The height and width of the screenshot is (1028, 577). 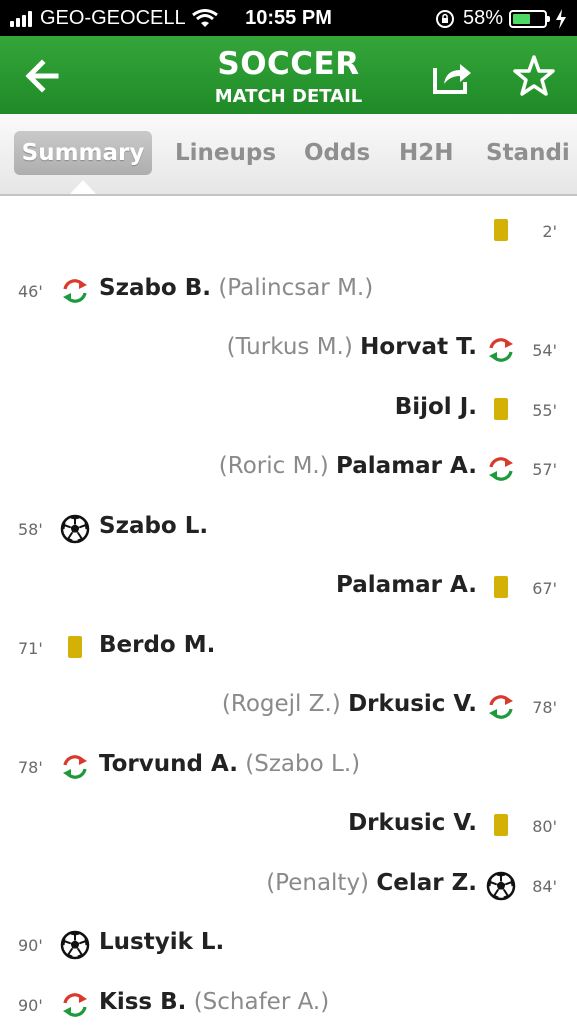 I want to click on favorite-button, so click(x=534, y=76).